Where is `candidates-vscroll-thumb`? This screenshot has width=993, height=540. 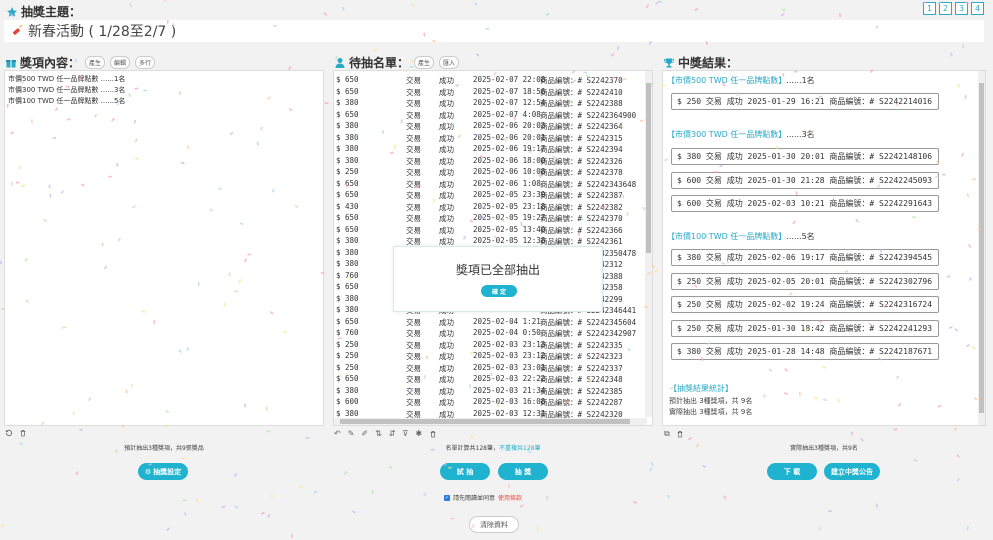 candidates-vscroll-thumb is located at coordinates (648, 168).